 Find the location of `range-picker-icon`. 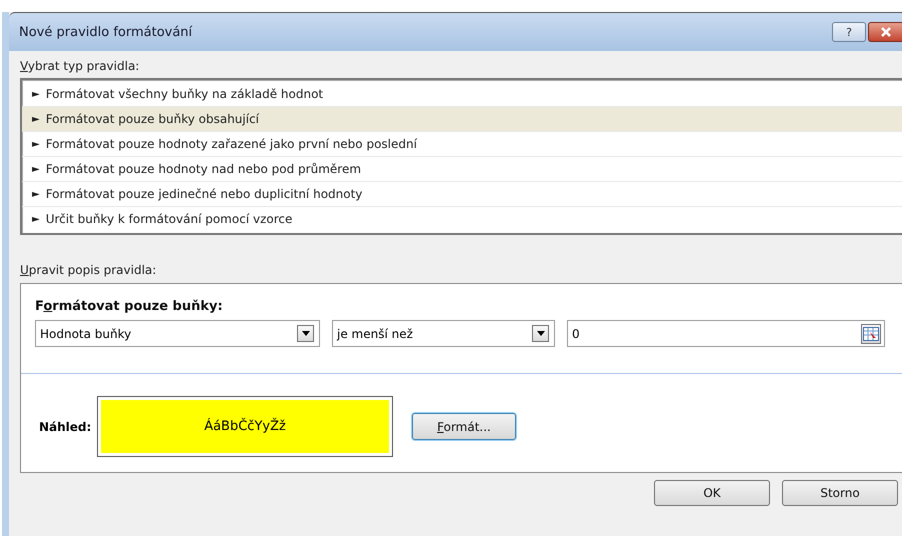

range-picker-icon is located at coordinates (871, 333).